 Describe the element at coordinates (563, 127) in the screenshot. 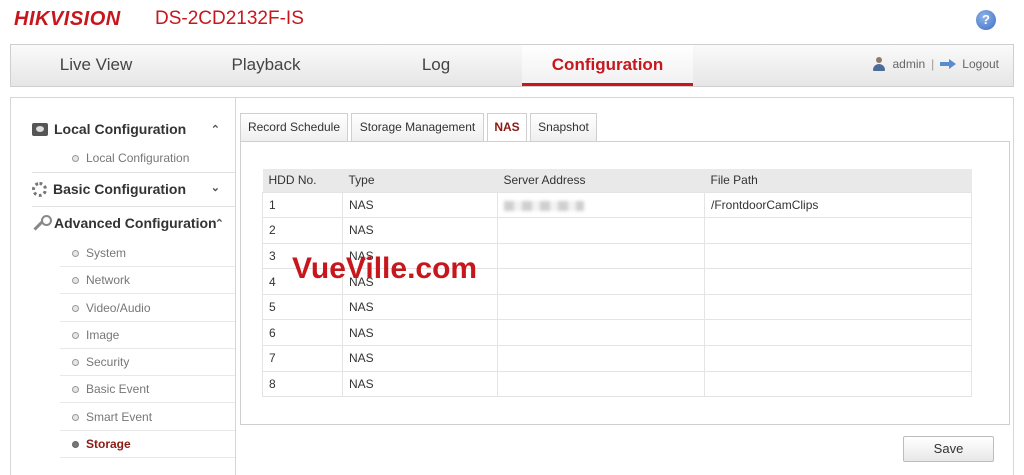

I see `tab-snapshot: Snapshot` at that location.